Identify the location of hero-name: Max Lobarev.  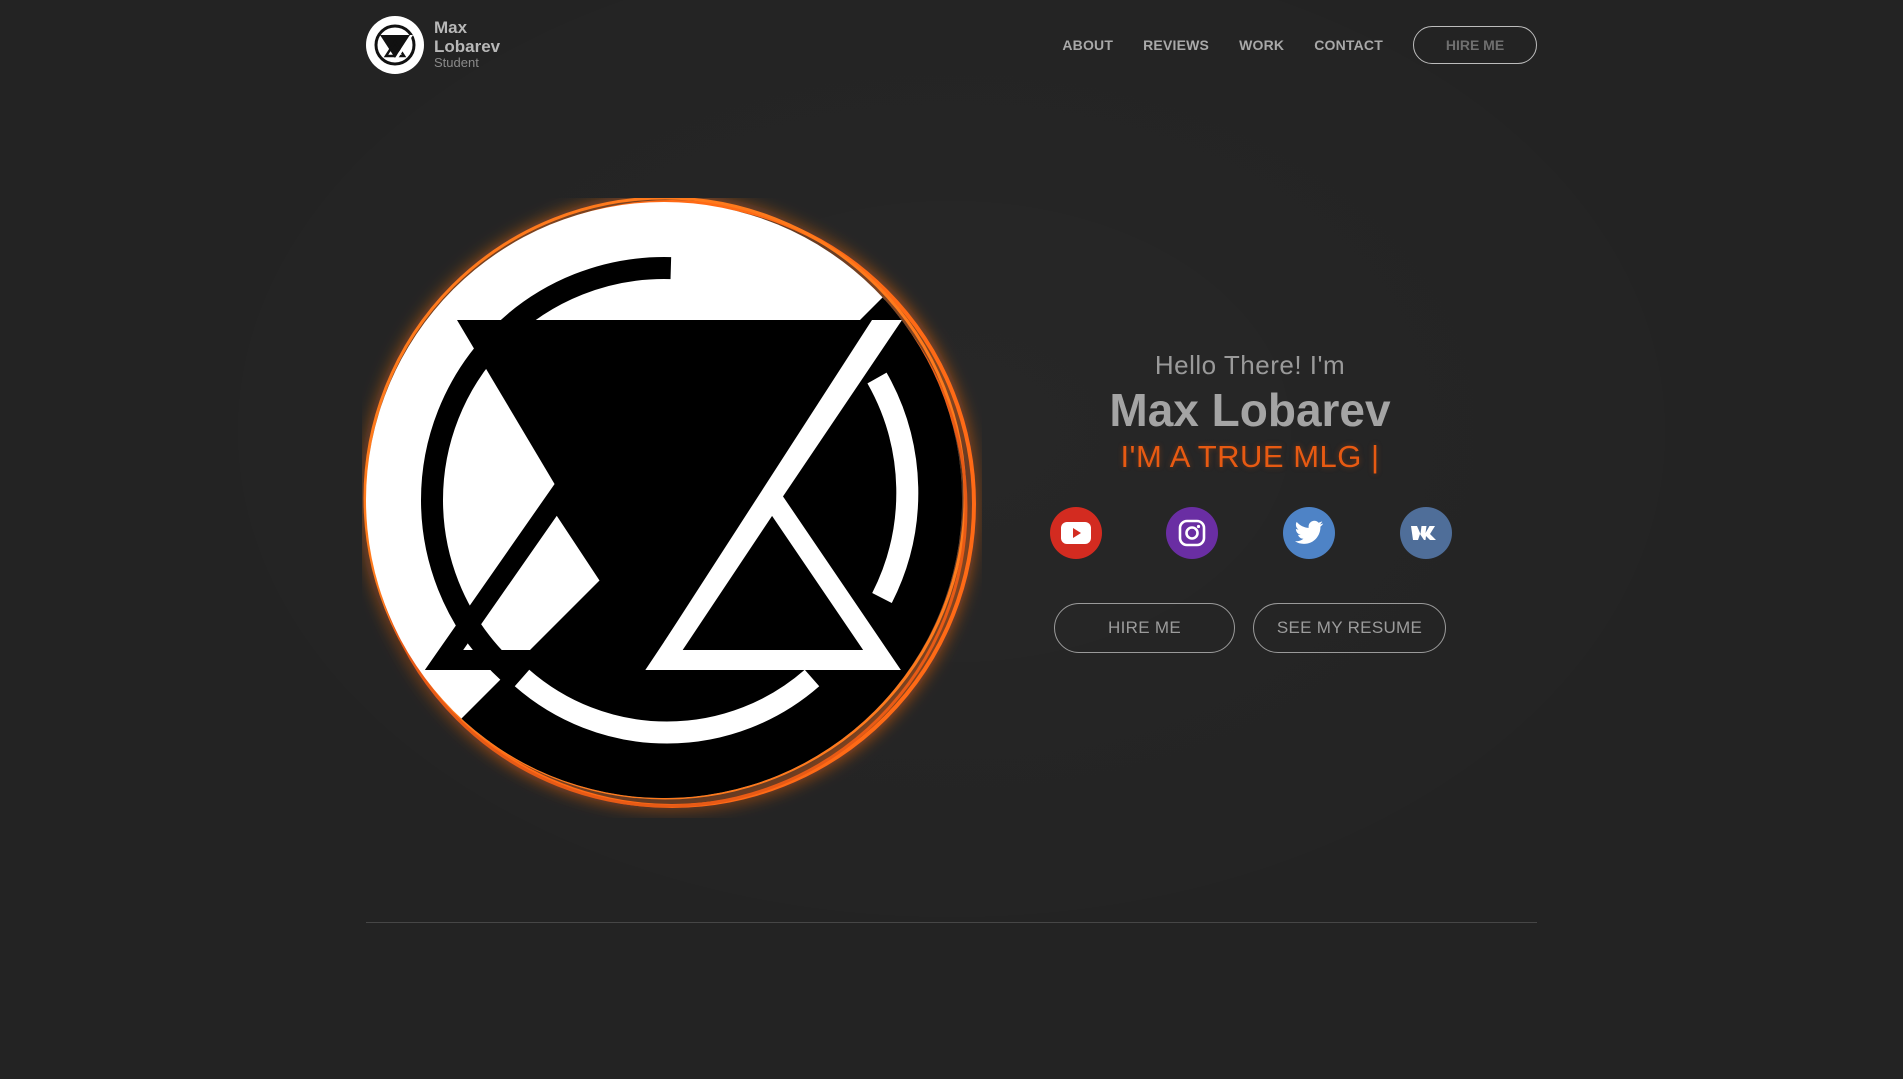
(1250, 410).